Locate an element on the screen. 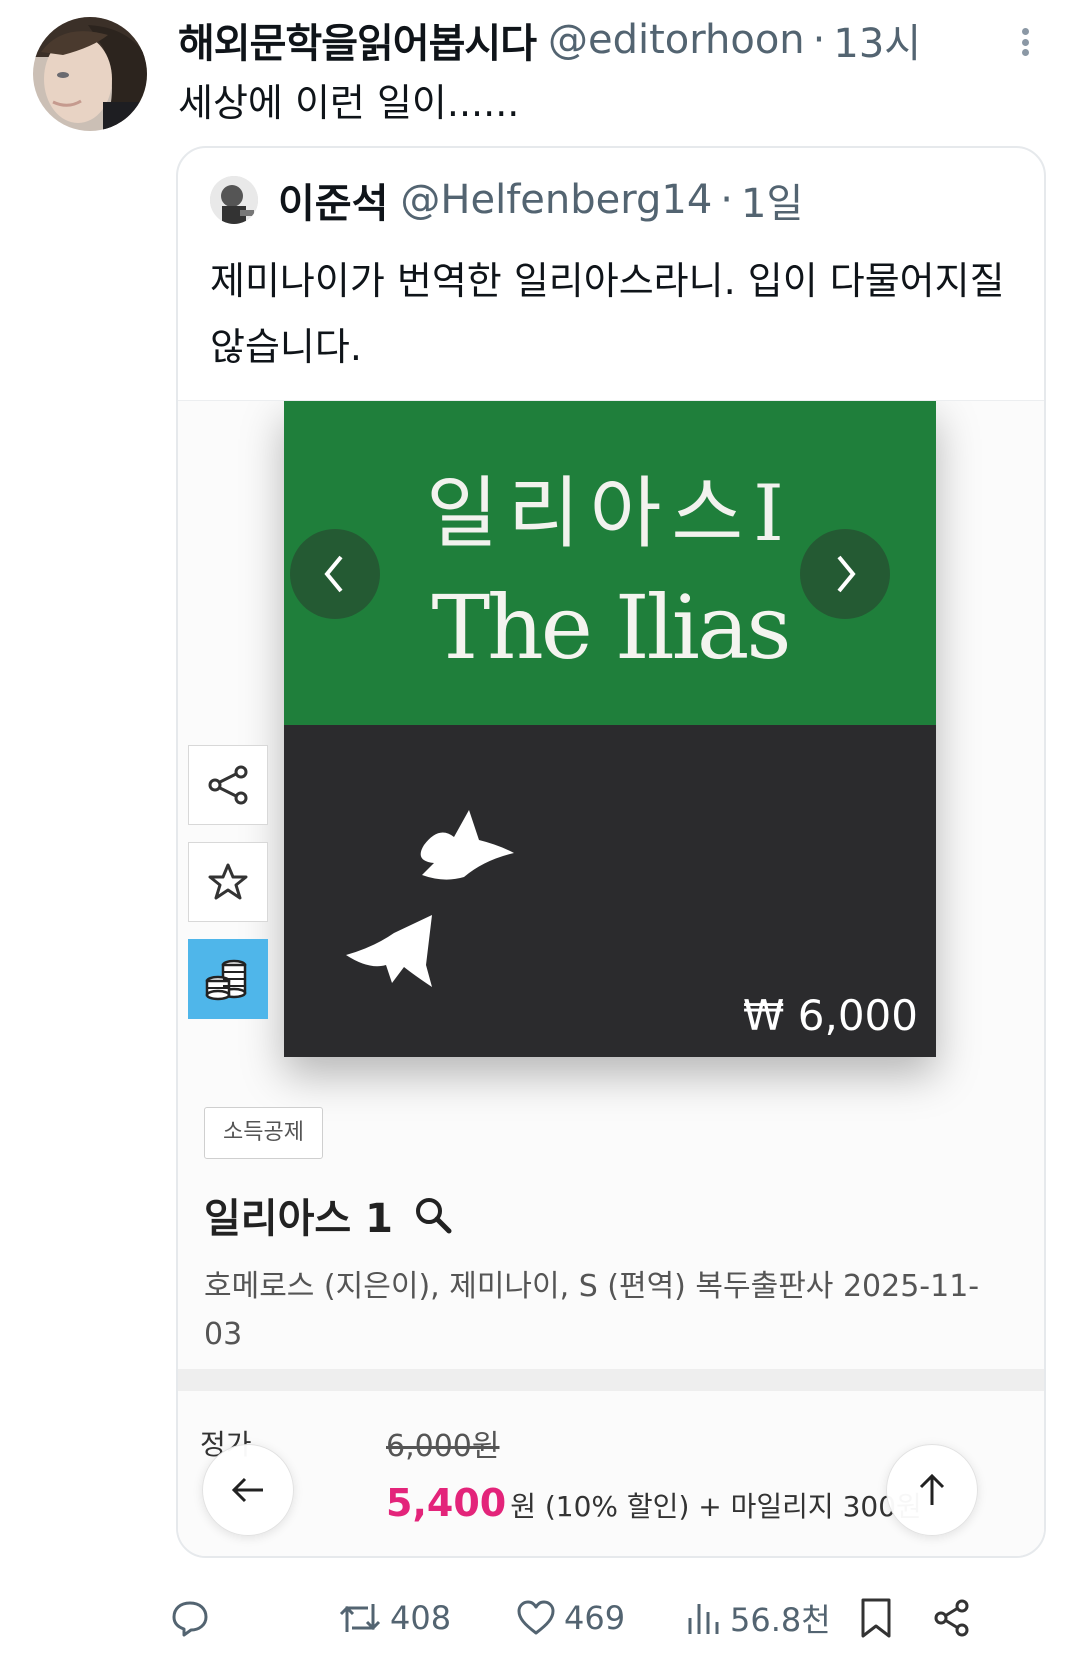 The height and width of the screenshot is (1654, 1080). views-button: 56.8천 is located at coordinates (758, 1618).